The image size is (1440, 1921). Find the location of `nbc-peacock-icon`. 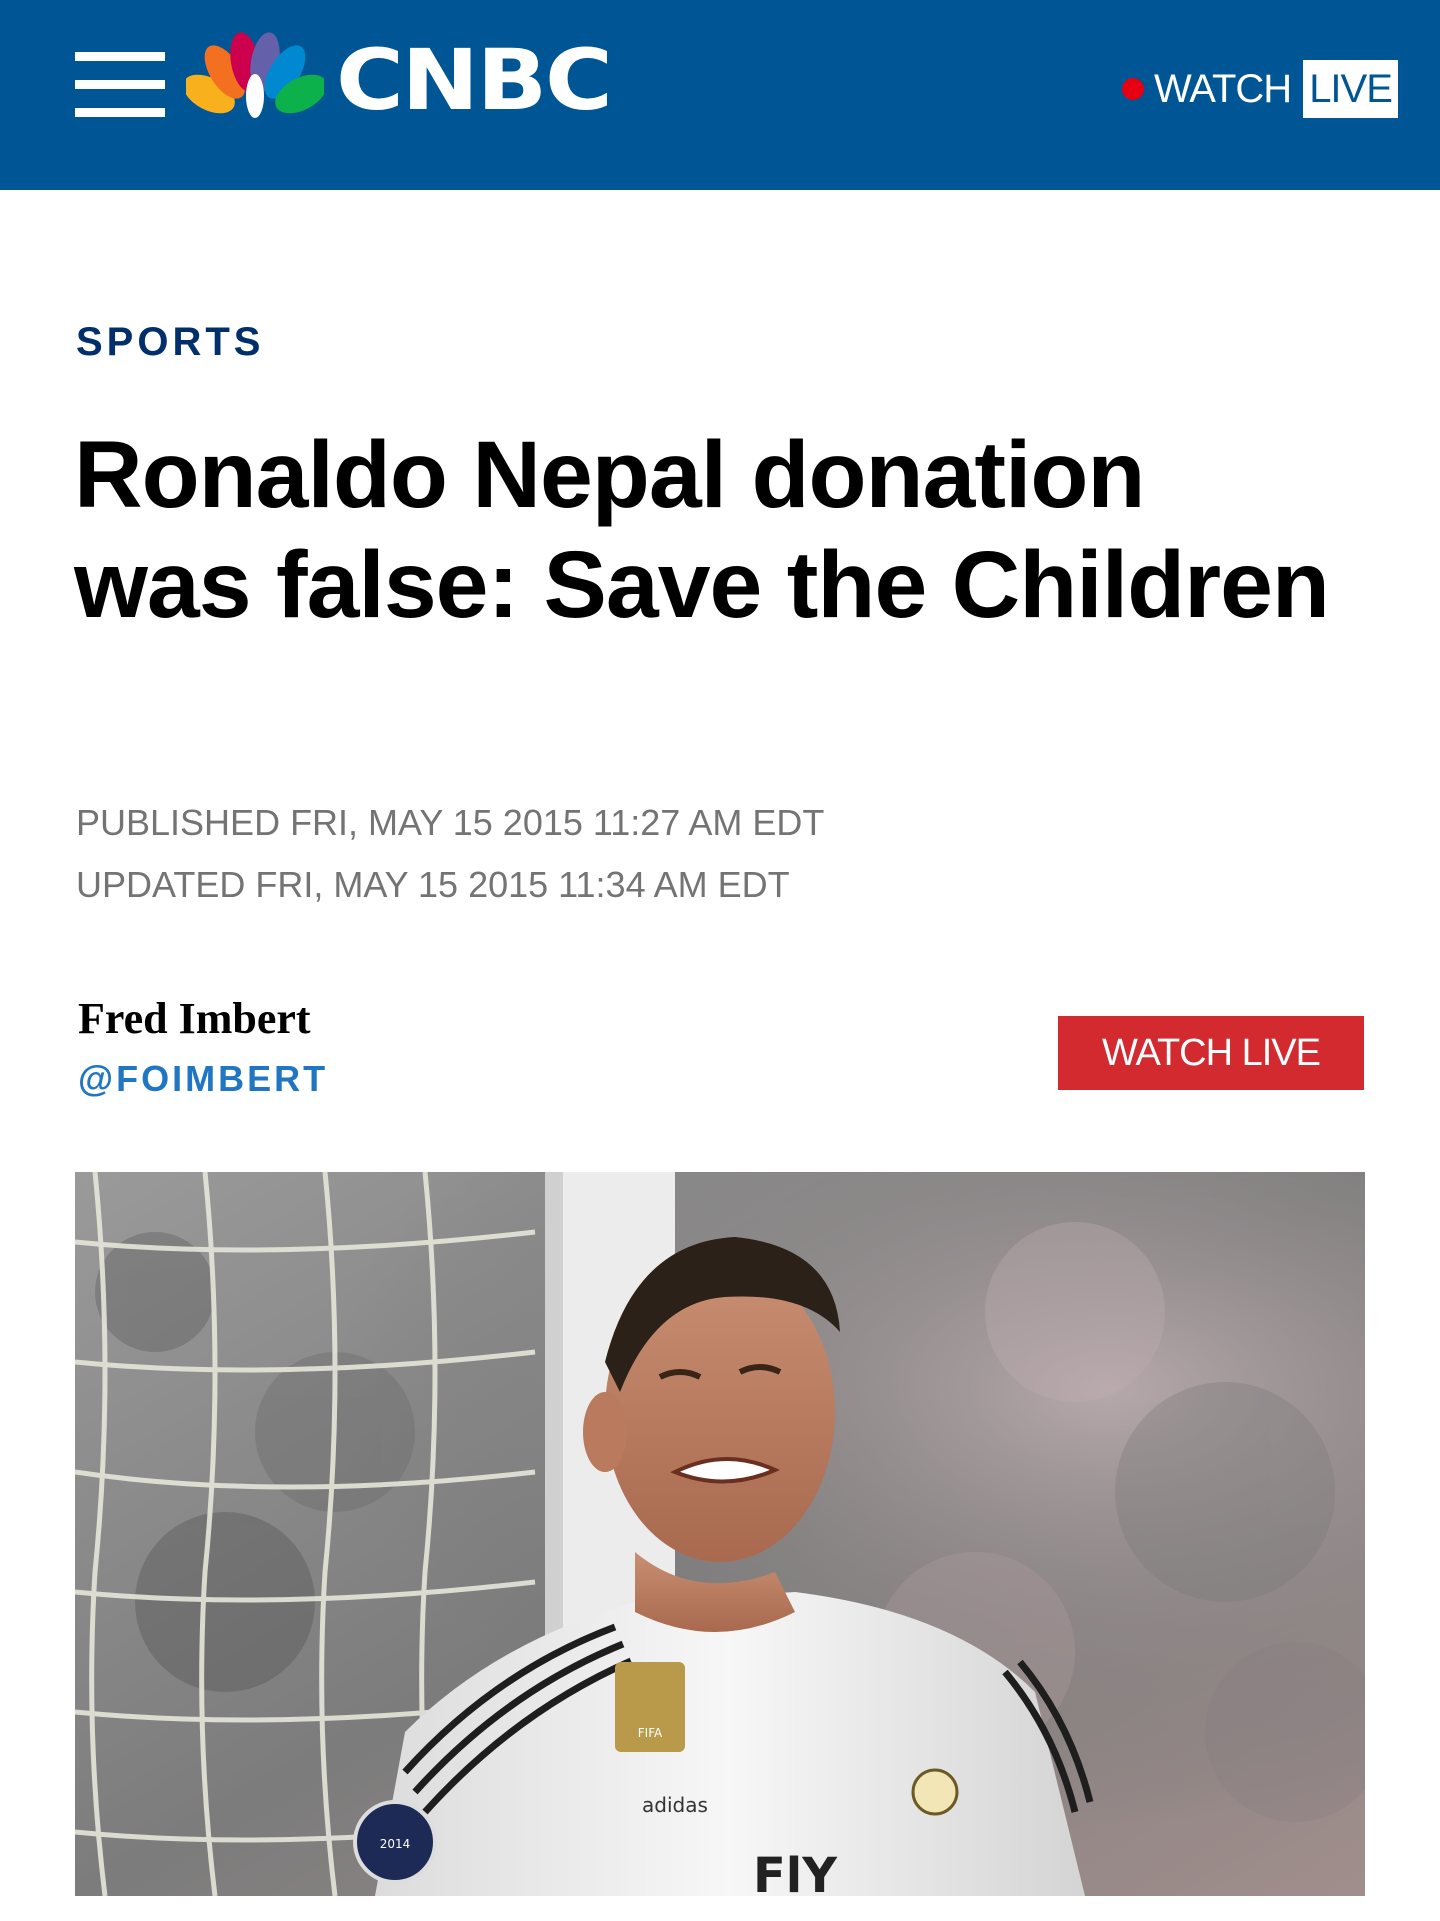

nbc-peacock-icon is located at coordinates (255, 75).